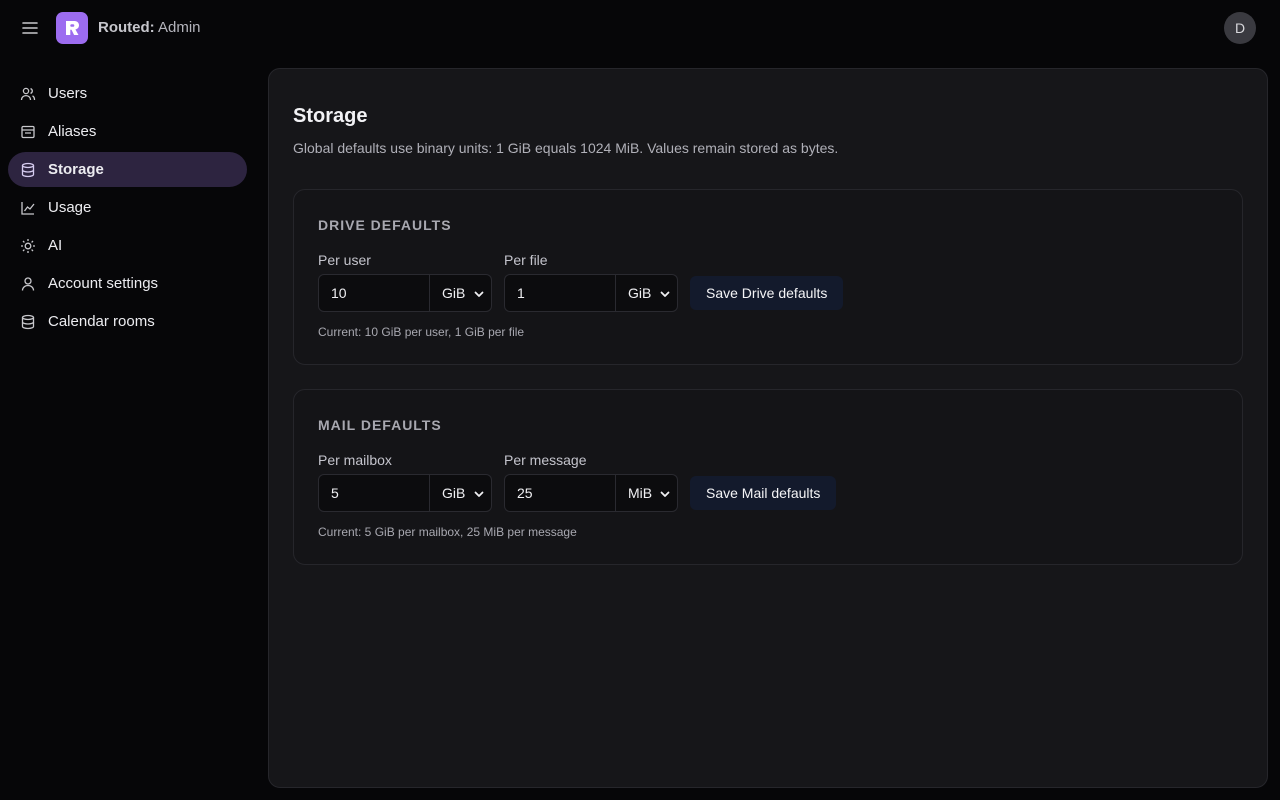 The height and width of the screenshot is (800, 1280). I want to click on sidebar-item-account-settings: Account settings, so click(127, 283).